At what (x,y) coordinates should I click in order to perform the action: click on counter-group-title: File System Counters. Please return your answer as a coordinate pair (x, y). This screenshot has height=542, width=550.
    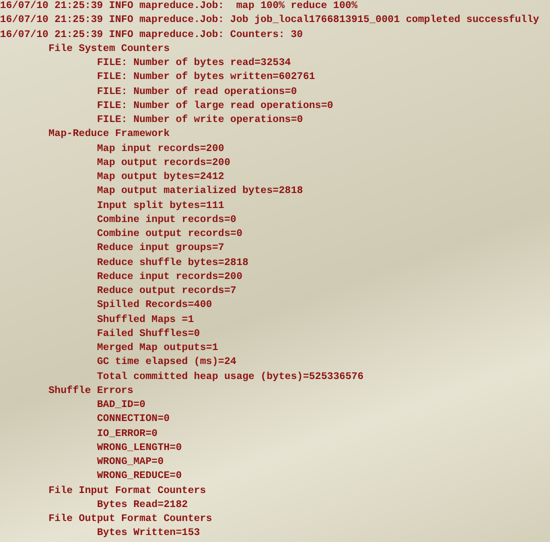
    Looking at the image, I should click on (109, 49).